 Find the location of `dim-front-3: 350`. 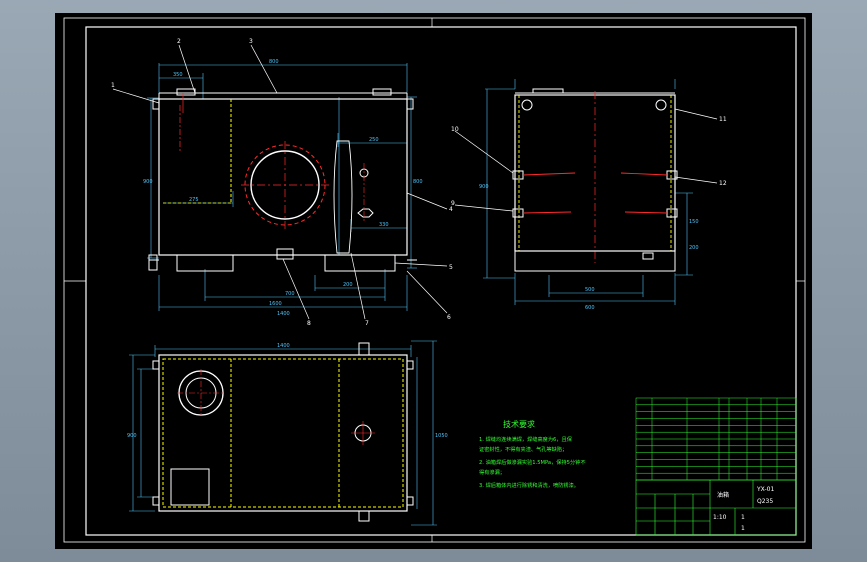

dim-front-3: 350 is located at coordinates (178, 75).